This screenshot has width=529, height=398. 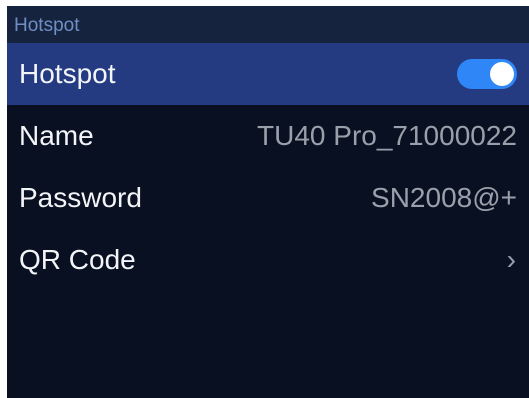 What do you see at coordinates (77, 259) in the screenshot?
I see `qr-code-label: QR Code` at bounding box center [77, 259].